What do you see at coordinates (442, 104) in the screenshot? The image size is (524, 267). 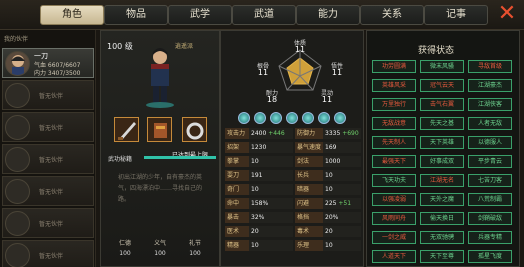 I see `status-badge: 击气右翼` at bounding box center [442, 104].